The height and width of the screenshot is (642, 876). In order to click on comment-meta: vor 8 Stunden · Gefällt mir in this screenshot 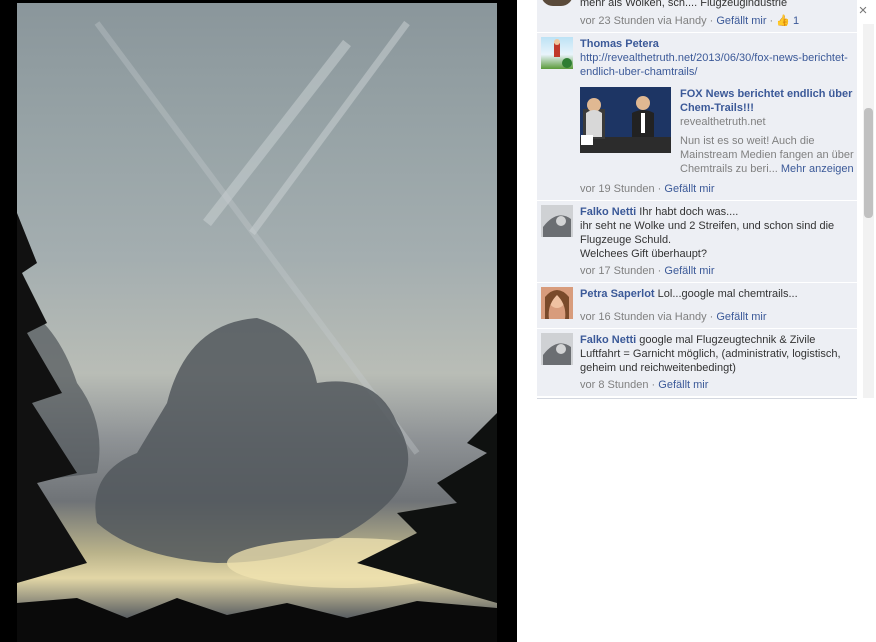, I will do `click(644, 385)`.